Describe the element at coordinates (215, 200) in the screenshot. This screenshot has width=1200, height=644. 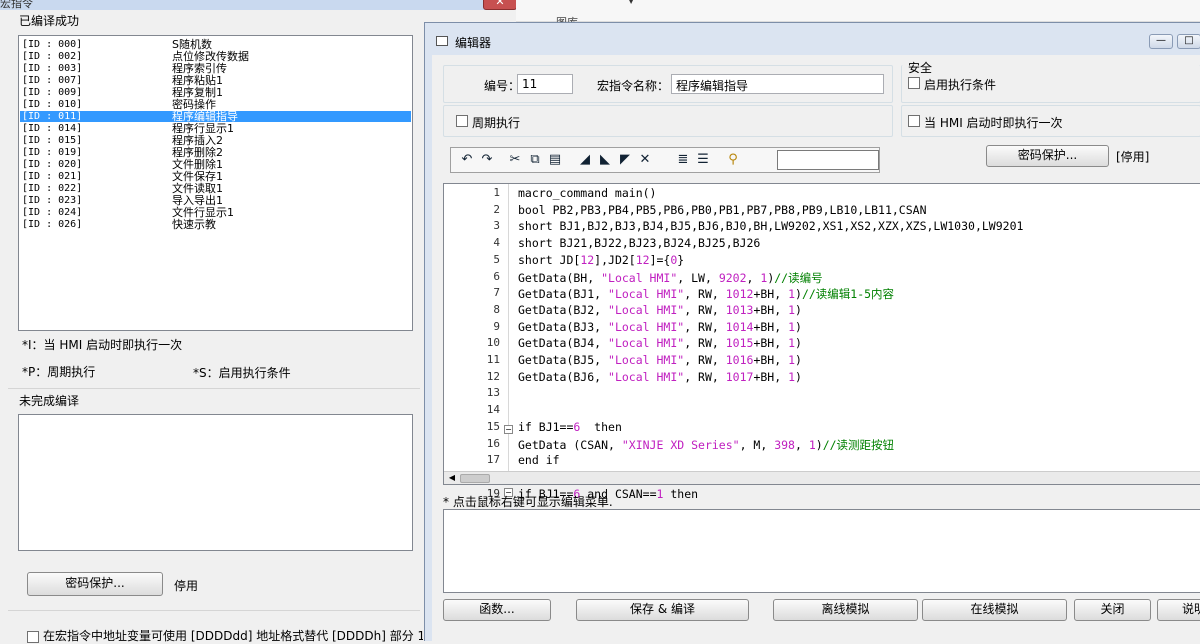
I see `list-item: [ID : 023] 导入导出1` at that location.